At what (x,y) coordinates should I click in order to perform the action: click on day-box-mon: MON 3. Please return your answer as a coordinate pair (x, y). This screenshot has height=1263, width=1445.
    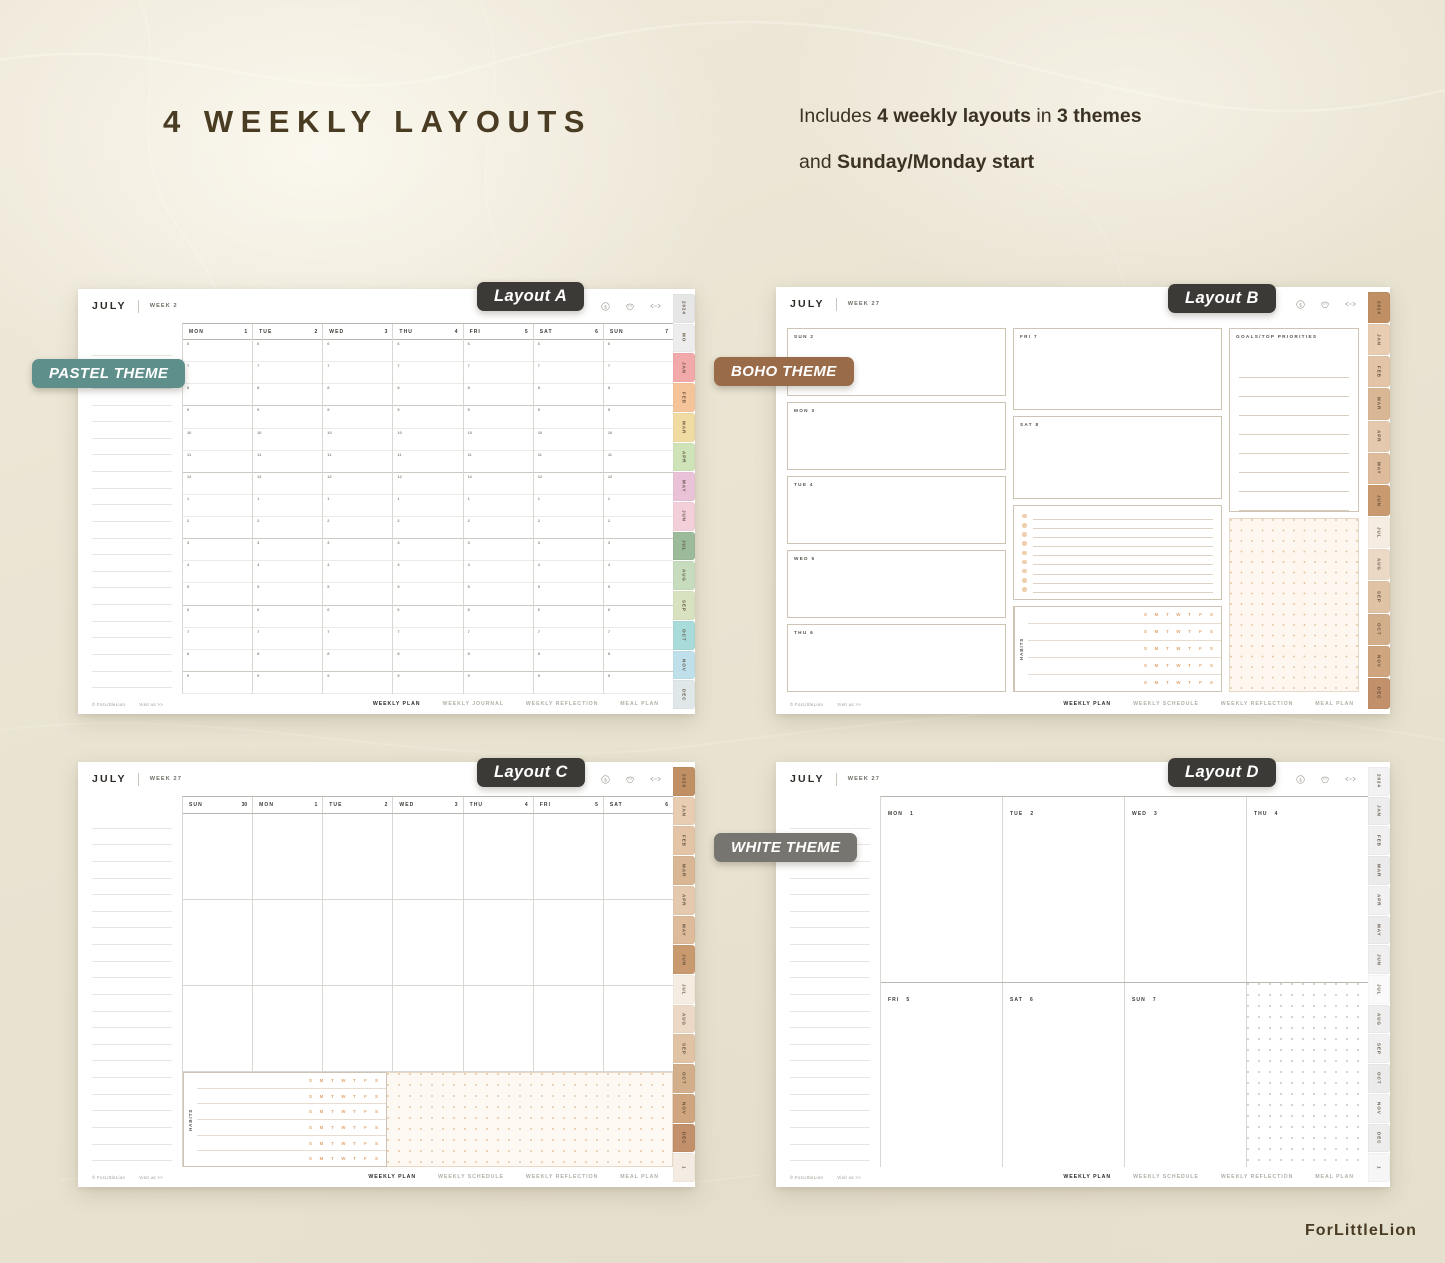
    Looking at the image, I should click on (896, 436).